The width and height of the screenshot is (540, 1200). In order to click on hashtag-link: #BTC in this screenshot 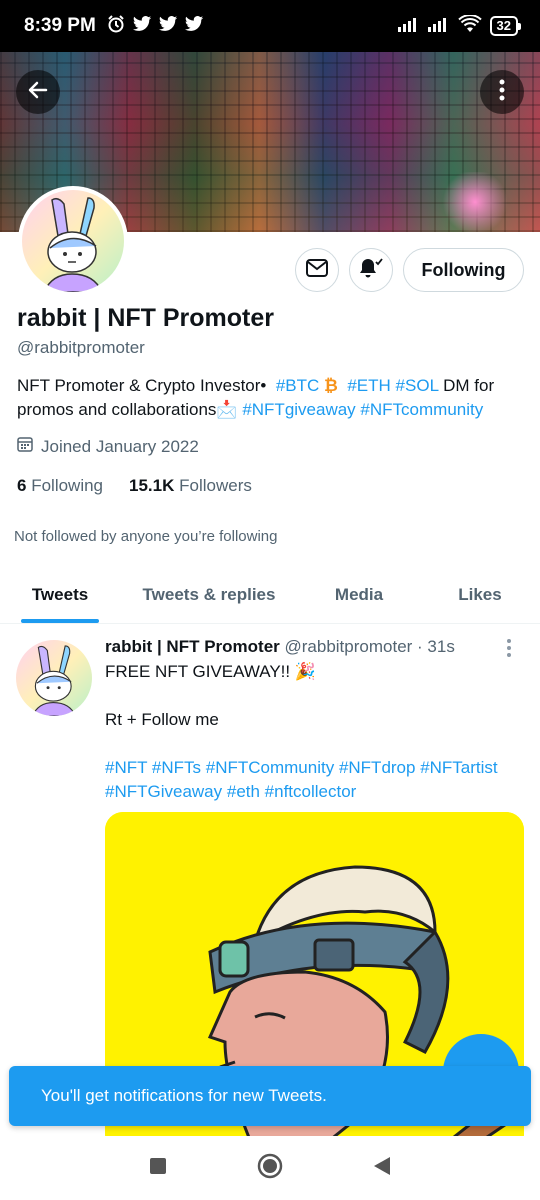, I will do `click(297, 385)`.